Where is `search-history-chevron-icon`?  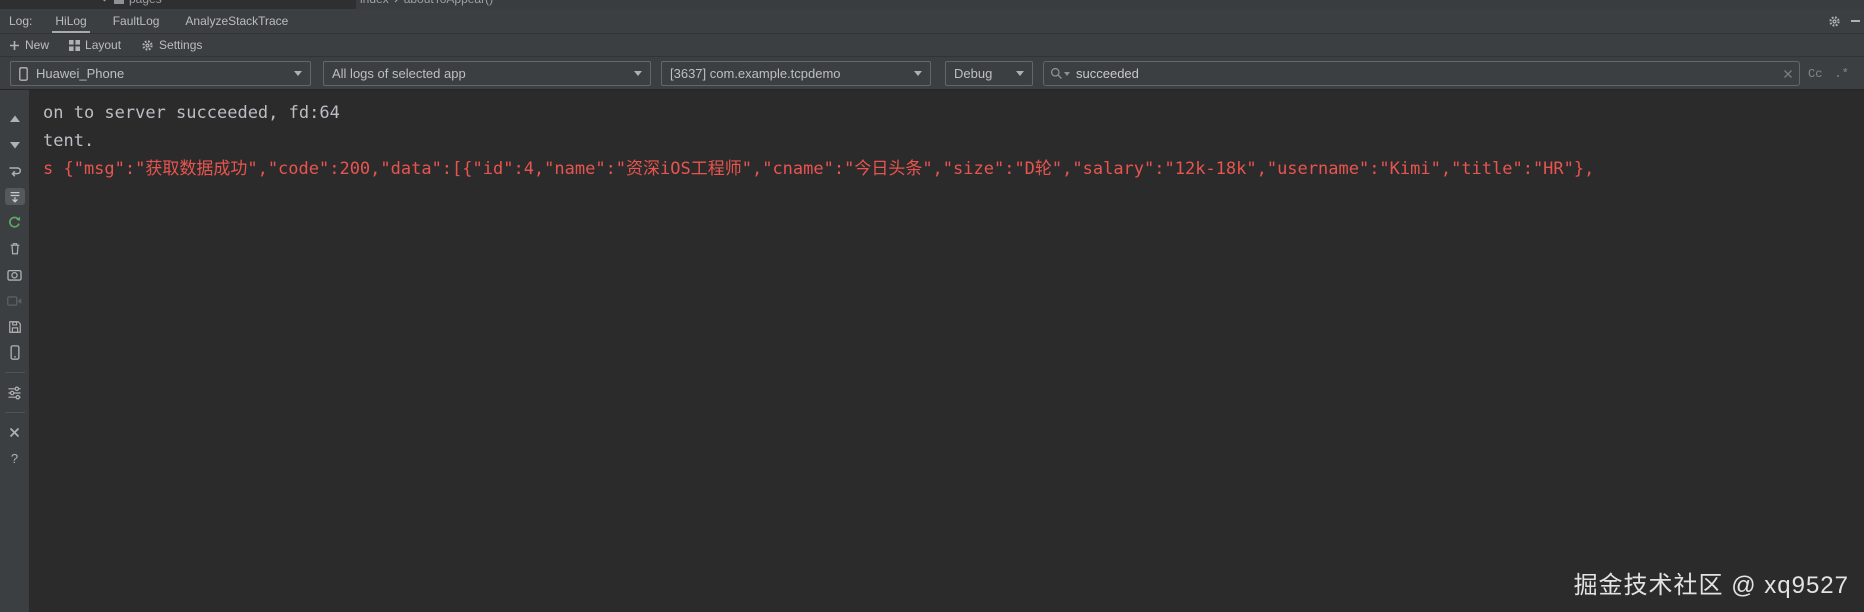
search-history-chevron-icon is located at coordinates (1067, 73).